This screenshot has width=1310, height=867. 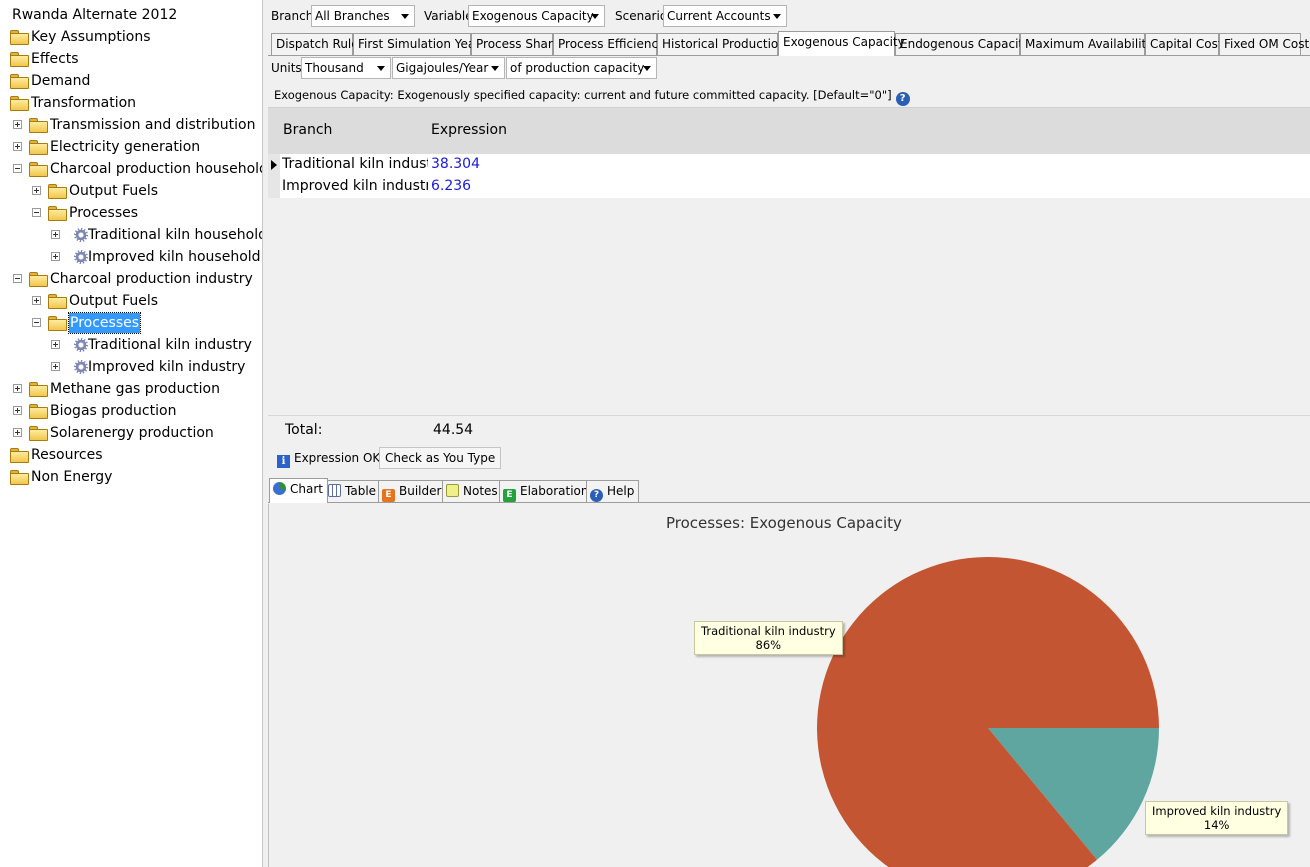 What do you see at coordinates (125, 147) in the screenshot?
I see `tree-item-label: Electricity generation` at bounding box center [125, 147].